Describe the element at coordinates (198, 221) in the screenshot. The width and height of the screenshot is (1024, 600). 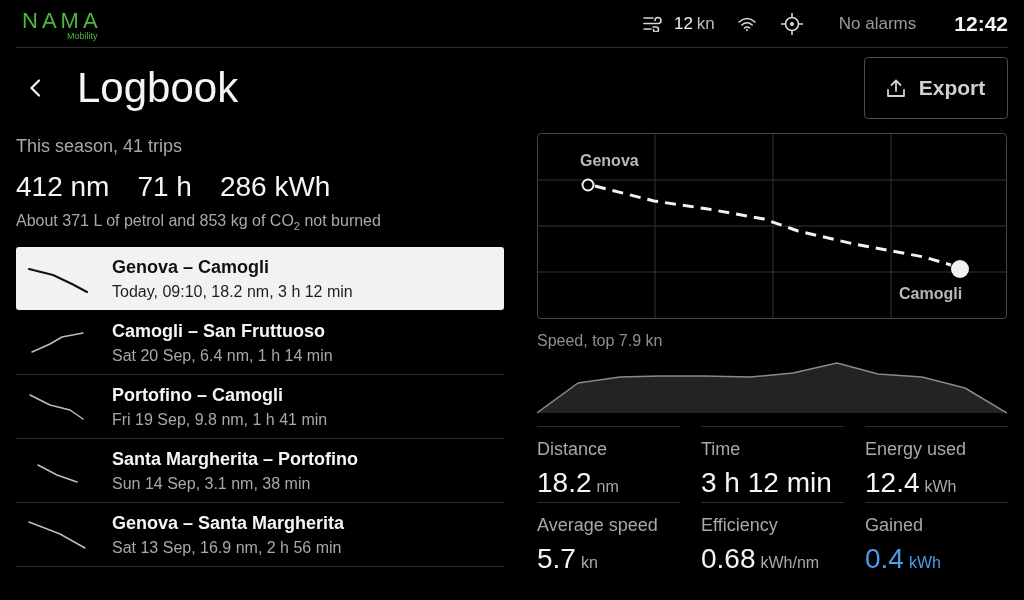
I see `savings-note: About 371 L of petrol and 853 kg of CO$_{2}$ not burned` at that location.